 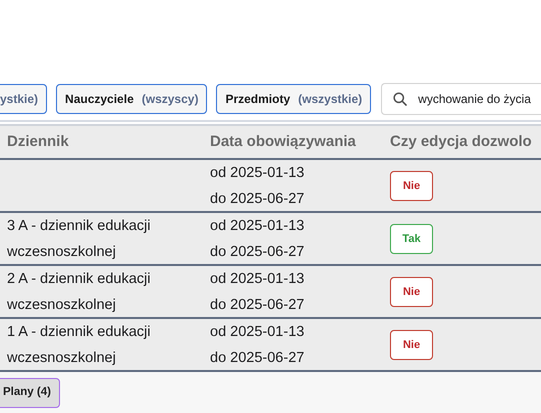 What do you see at coordinates (132, 99) in the screenshot?
I see `filter-button: Nauczyciele (wszyscy)` at bounding box center [132, 99].